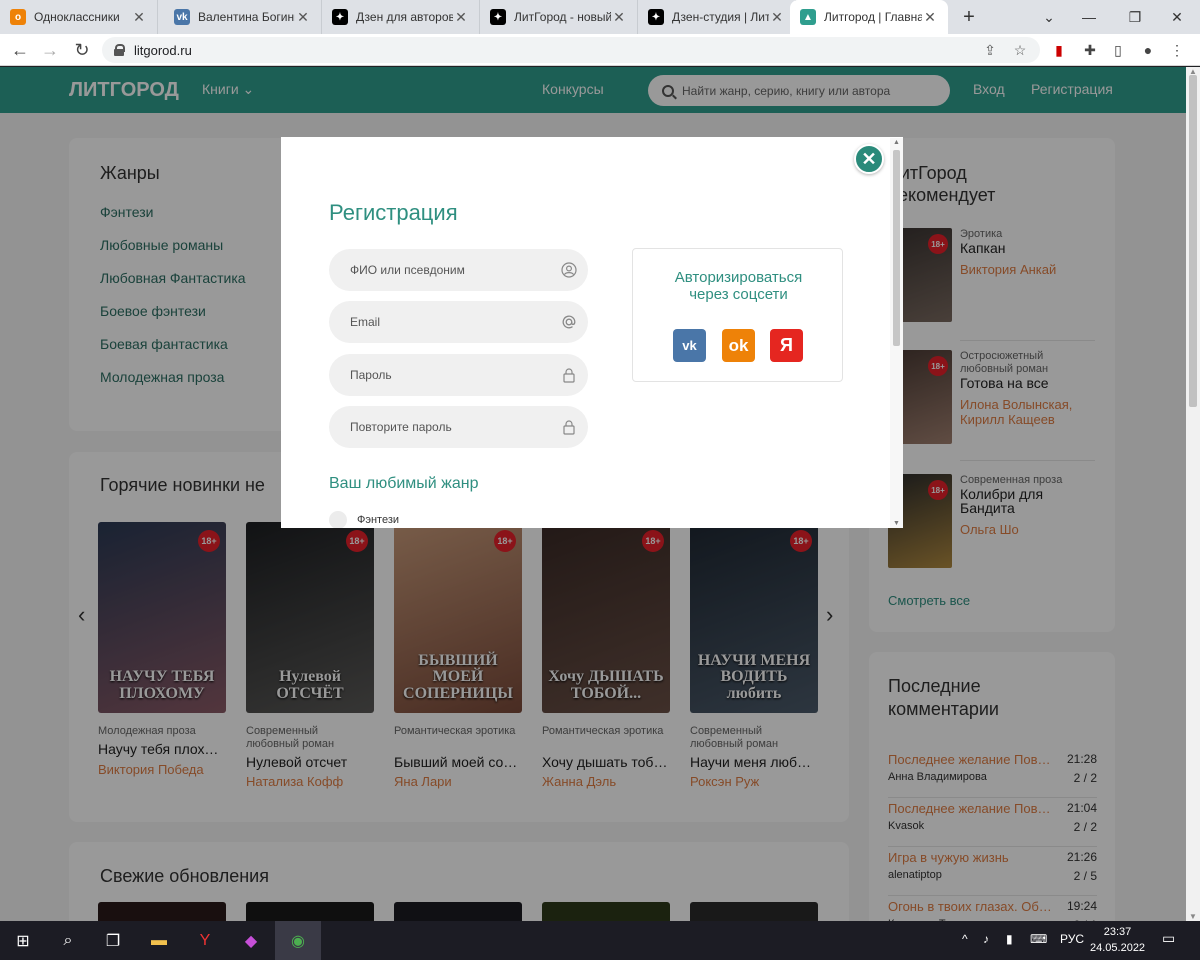 The image size is (1200, 960). What do you see at coordinates (965, 939) in the screenshot?
I see `tray-chevron-up-icon: ^` at bounding box center [965, 939].